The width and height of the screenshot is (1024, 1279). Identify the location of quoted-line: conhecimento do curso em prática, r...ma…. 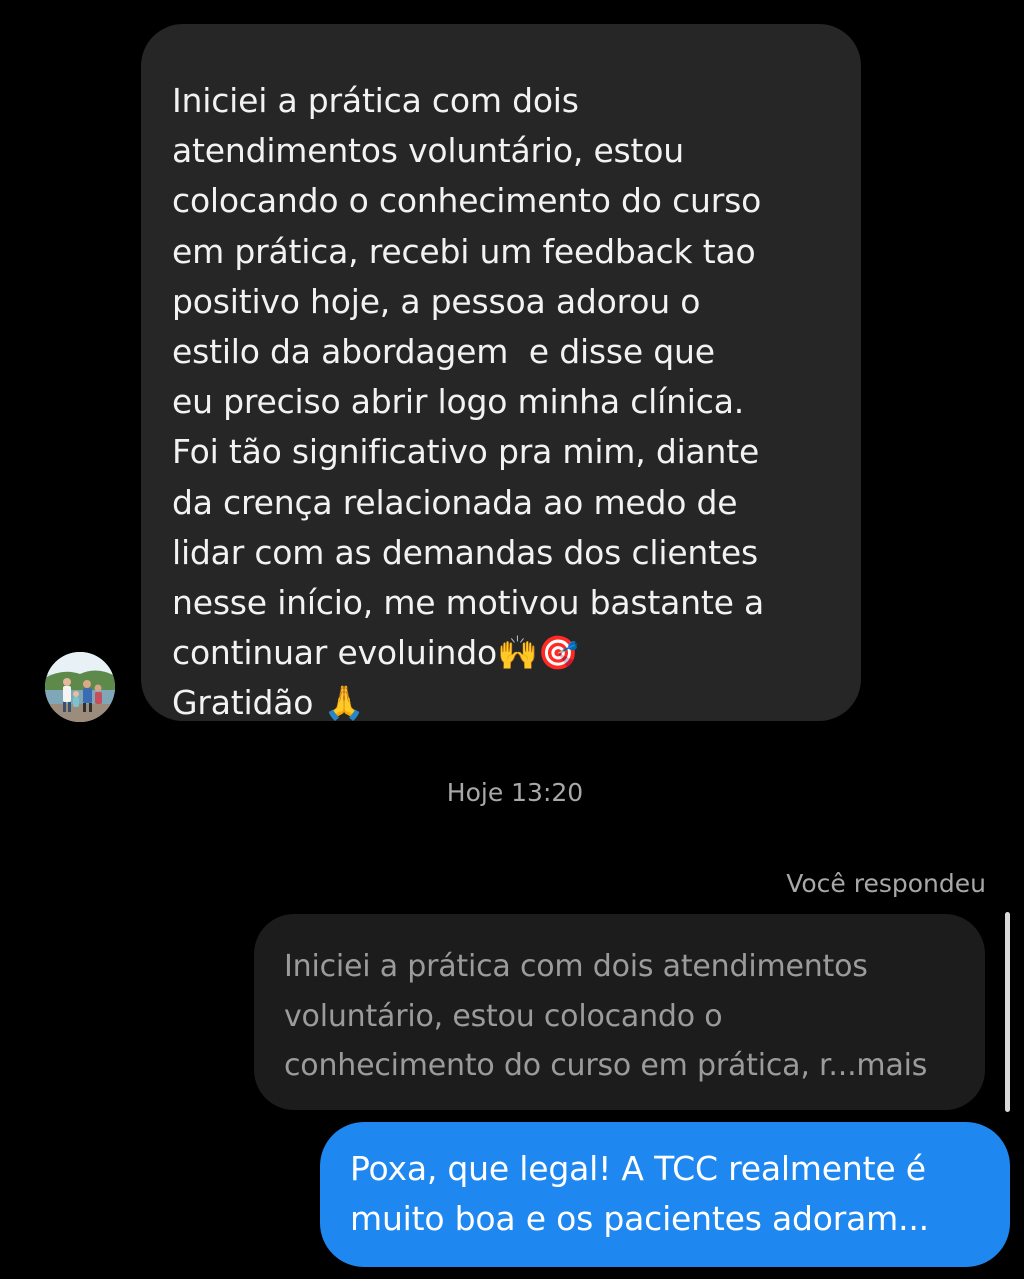
(606, 1065).